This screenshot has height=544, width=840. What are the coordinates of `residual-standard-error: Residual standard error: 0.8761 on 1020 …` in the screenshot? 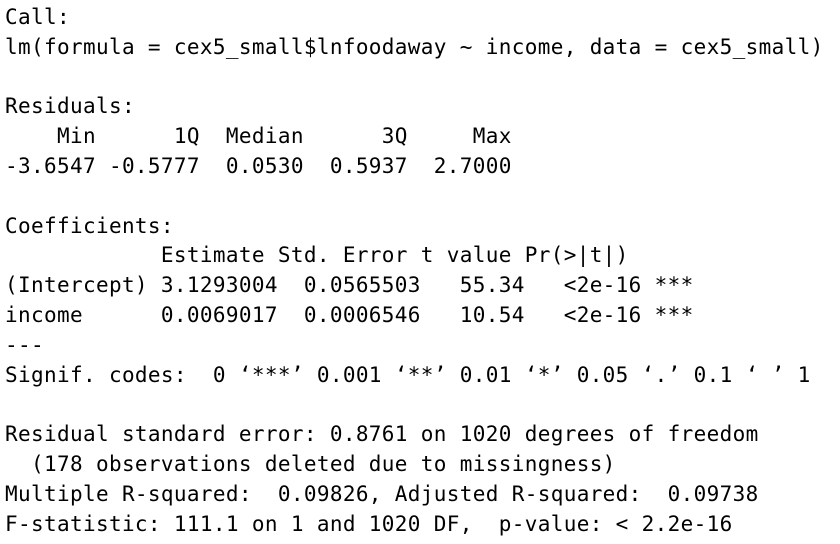 It's located at (382, 434).